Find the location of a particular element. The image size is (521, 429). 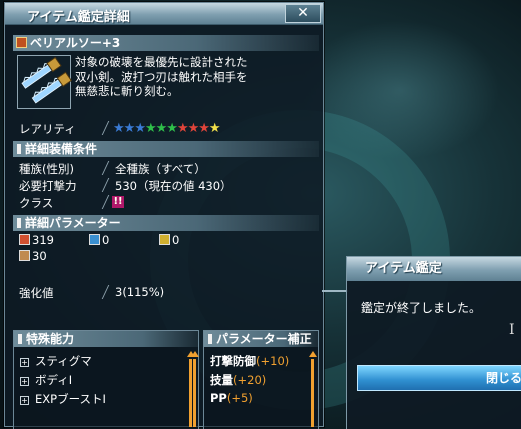

abilities-header-text: 特殊能力 is located at coordinates (50, 339).